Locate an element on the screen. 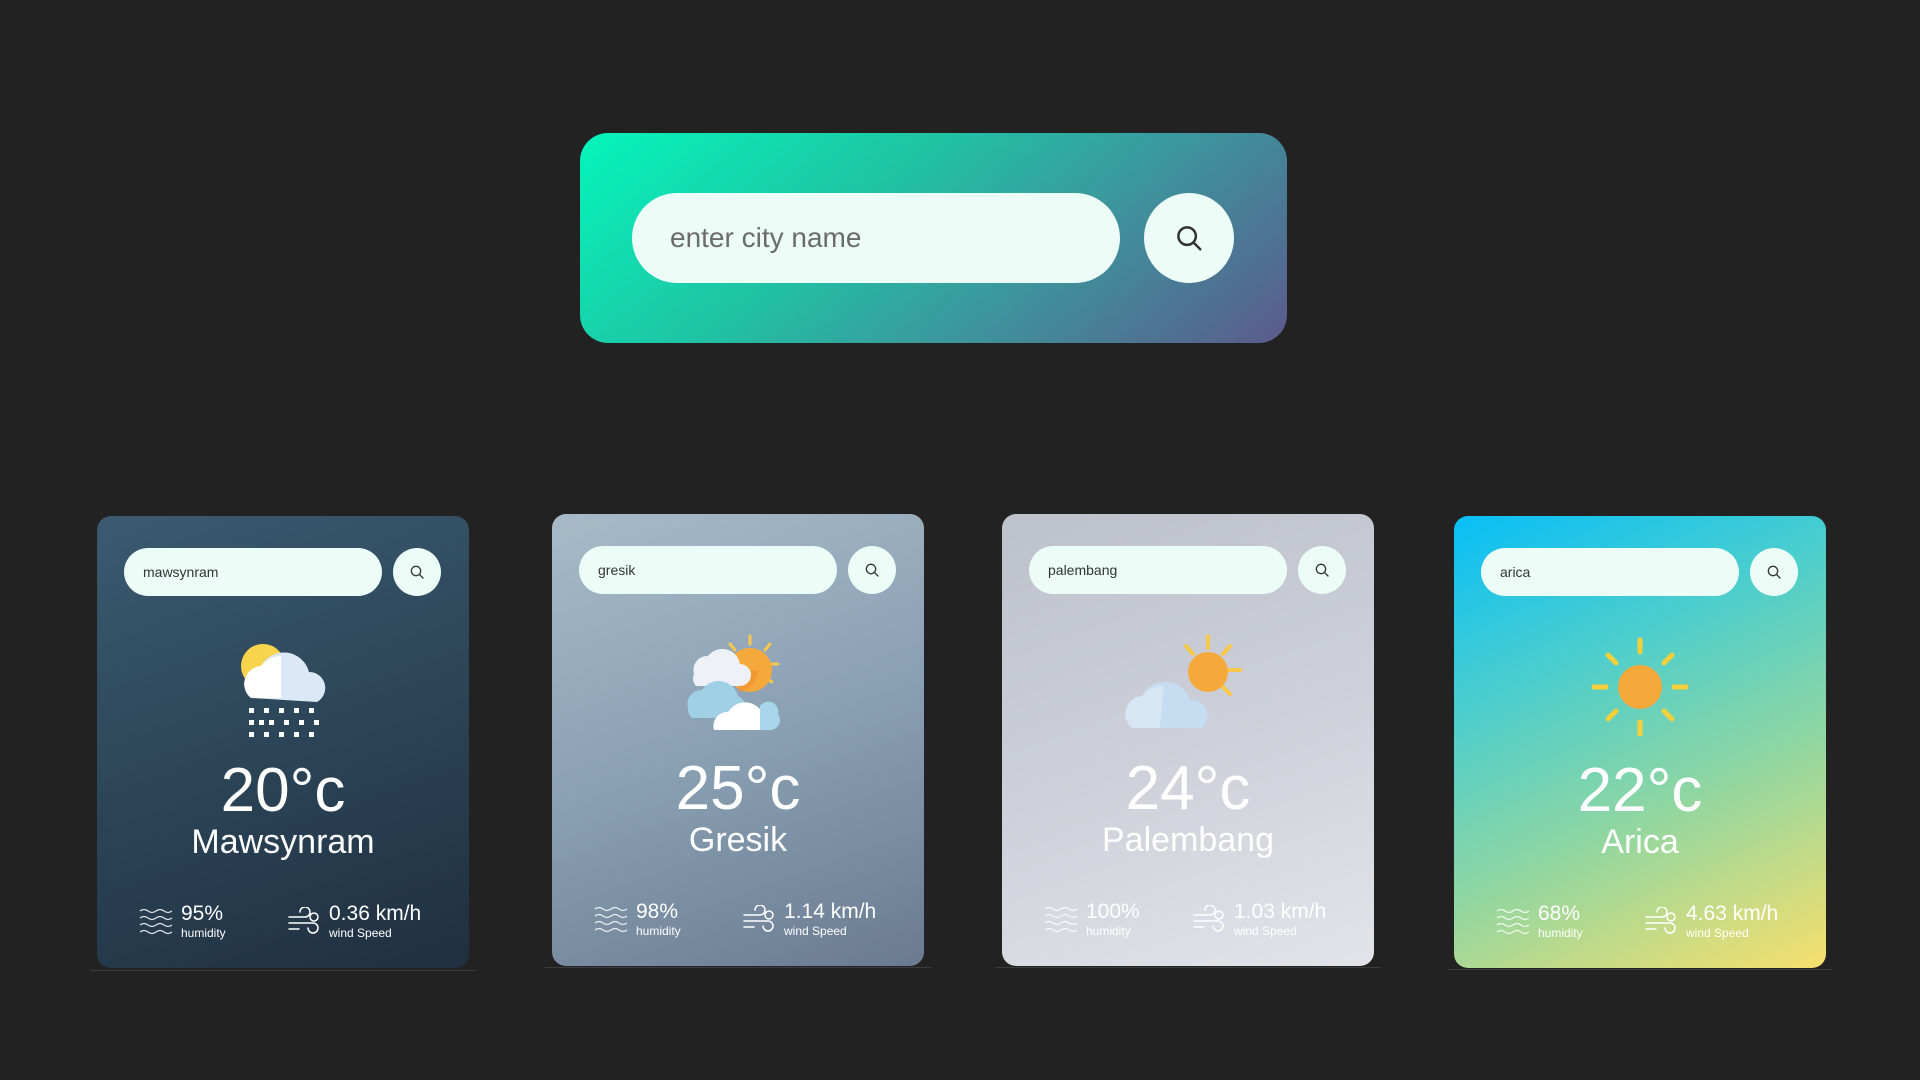  humidity-value: 95% is located at coordinates (202, 913).